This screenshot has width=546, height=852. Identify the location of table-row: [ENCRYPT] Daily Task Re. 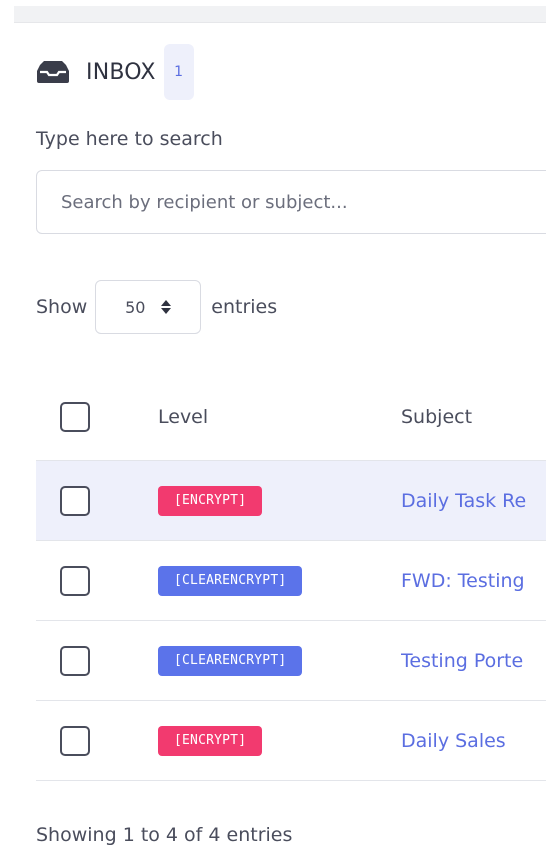
(291, 501).